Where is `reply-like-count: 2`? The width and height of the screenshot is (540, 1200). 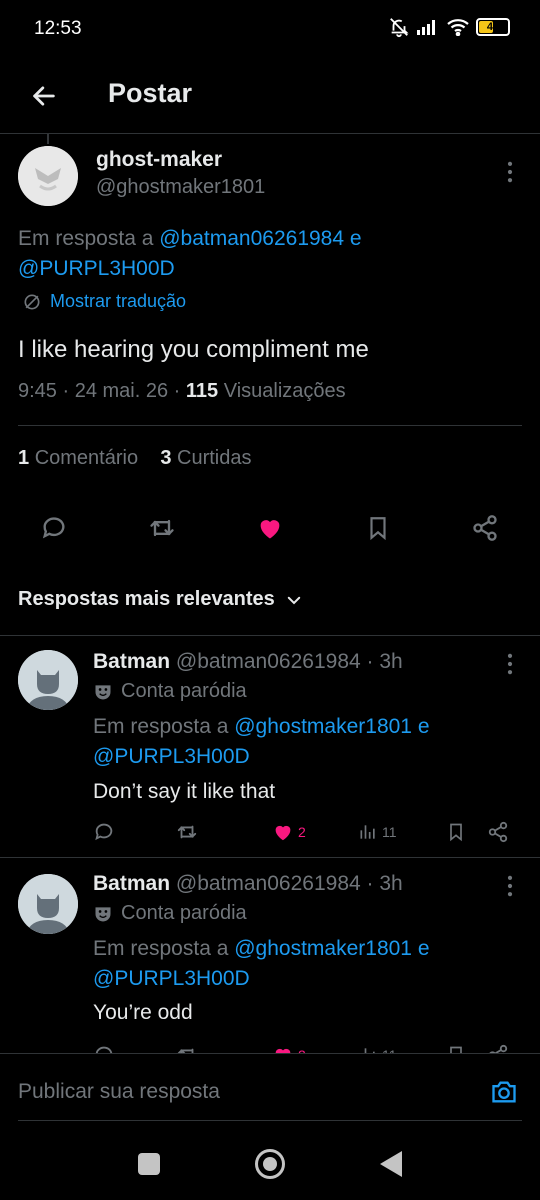
reply-like-count: 2 is located at coordinates (302, 832).